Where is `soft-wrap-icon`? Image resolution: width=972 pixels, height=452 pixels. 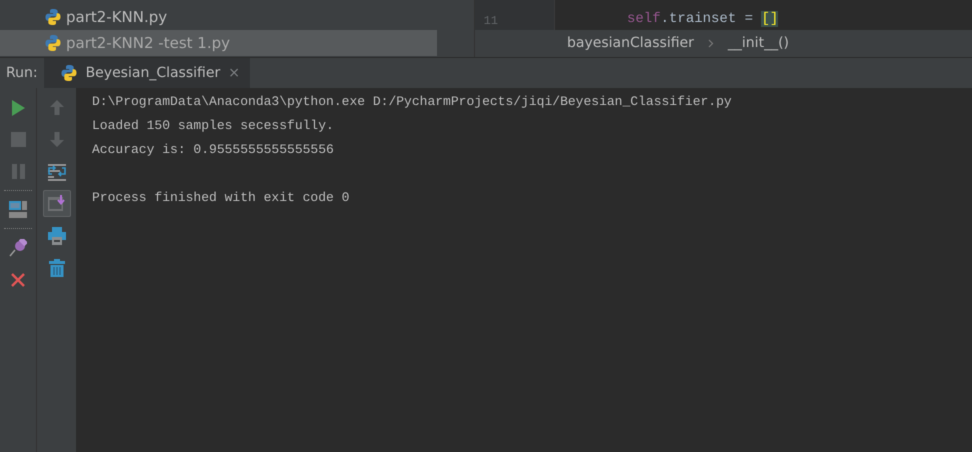 soft-wrap-icon is located at coordinates (57, 171).